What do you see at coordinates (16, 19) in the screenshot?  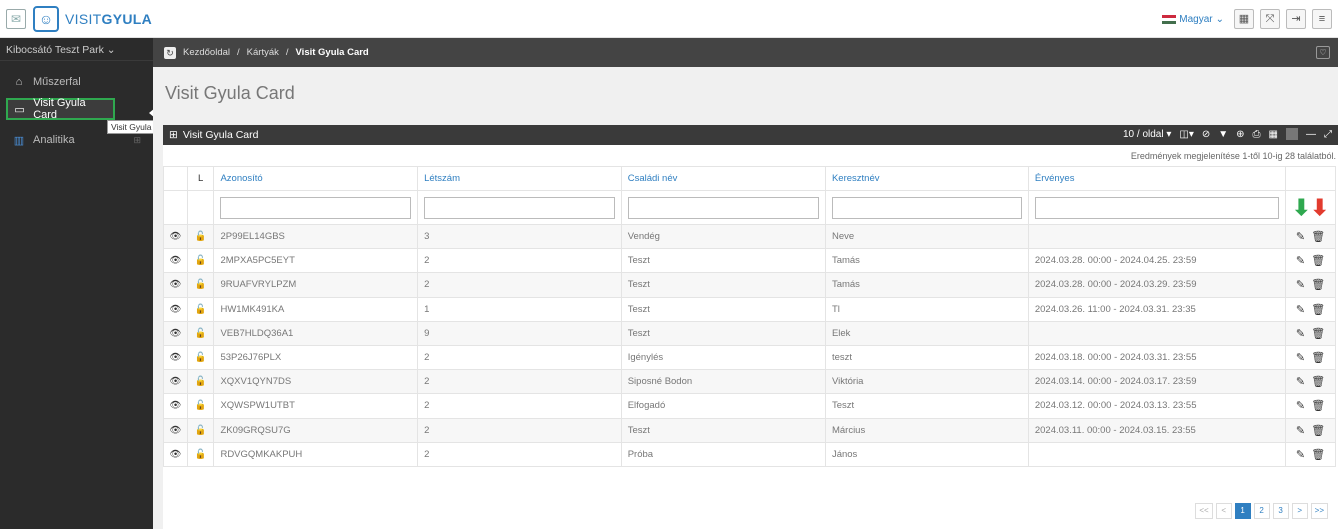 I see `mail-icon: ✉` at bounding box center [16, 19].